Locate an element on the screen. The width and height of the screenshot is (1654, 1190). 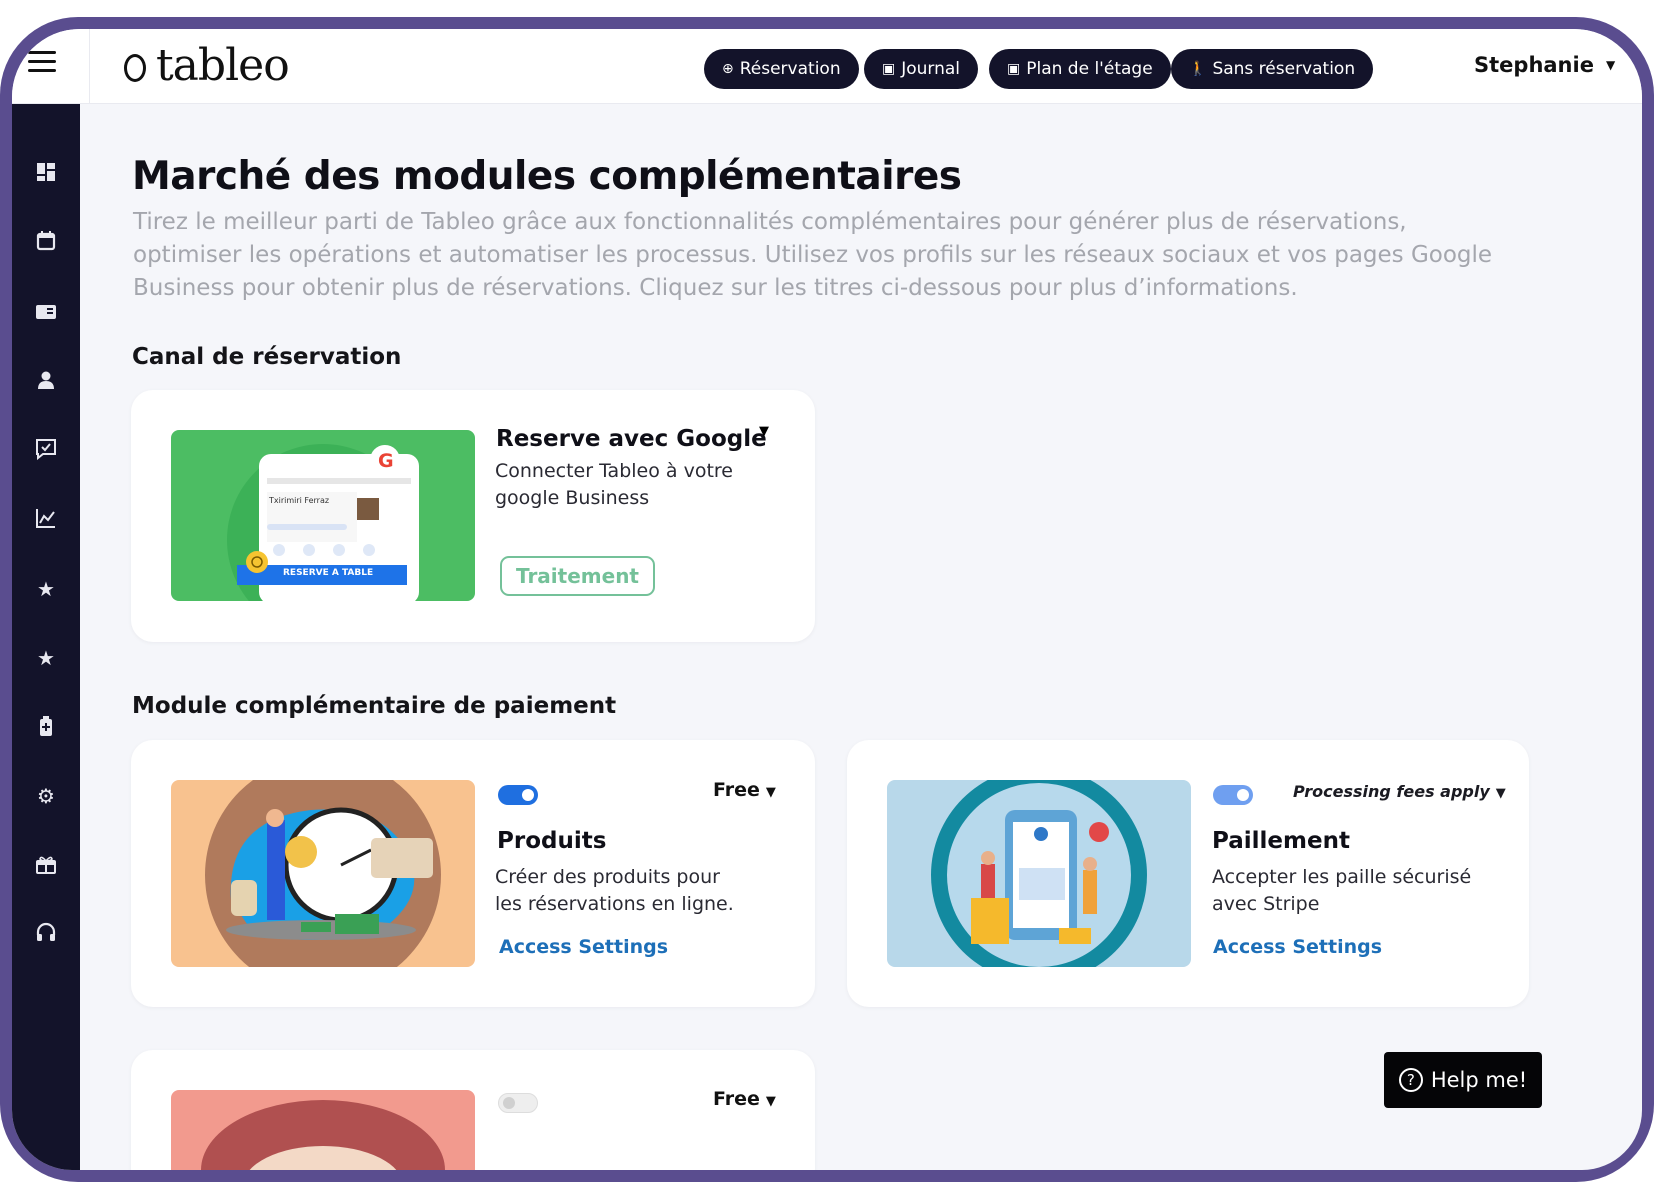
walk-in-button: 🚶 Sans réservation is located at coordinates (1272, 69).